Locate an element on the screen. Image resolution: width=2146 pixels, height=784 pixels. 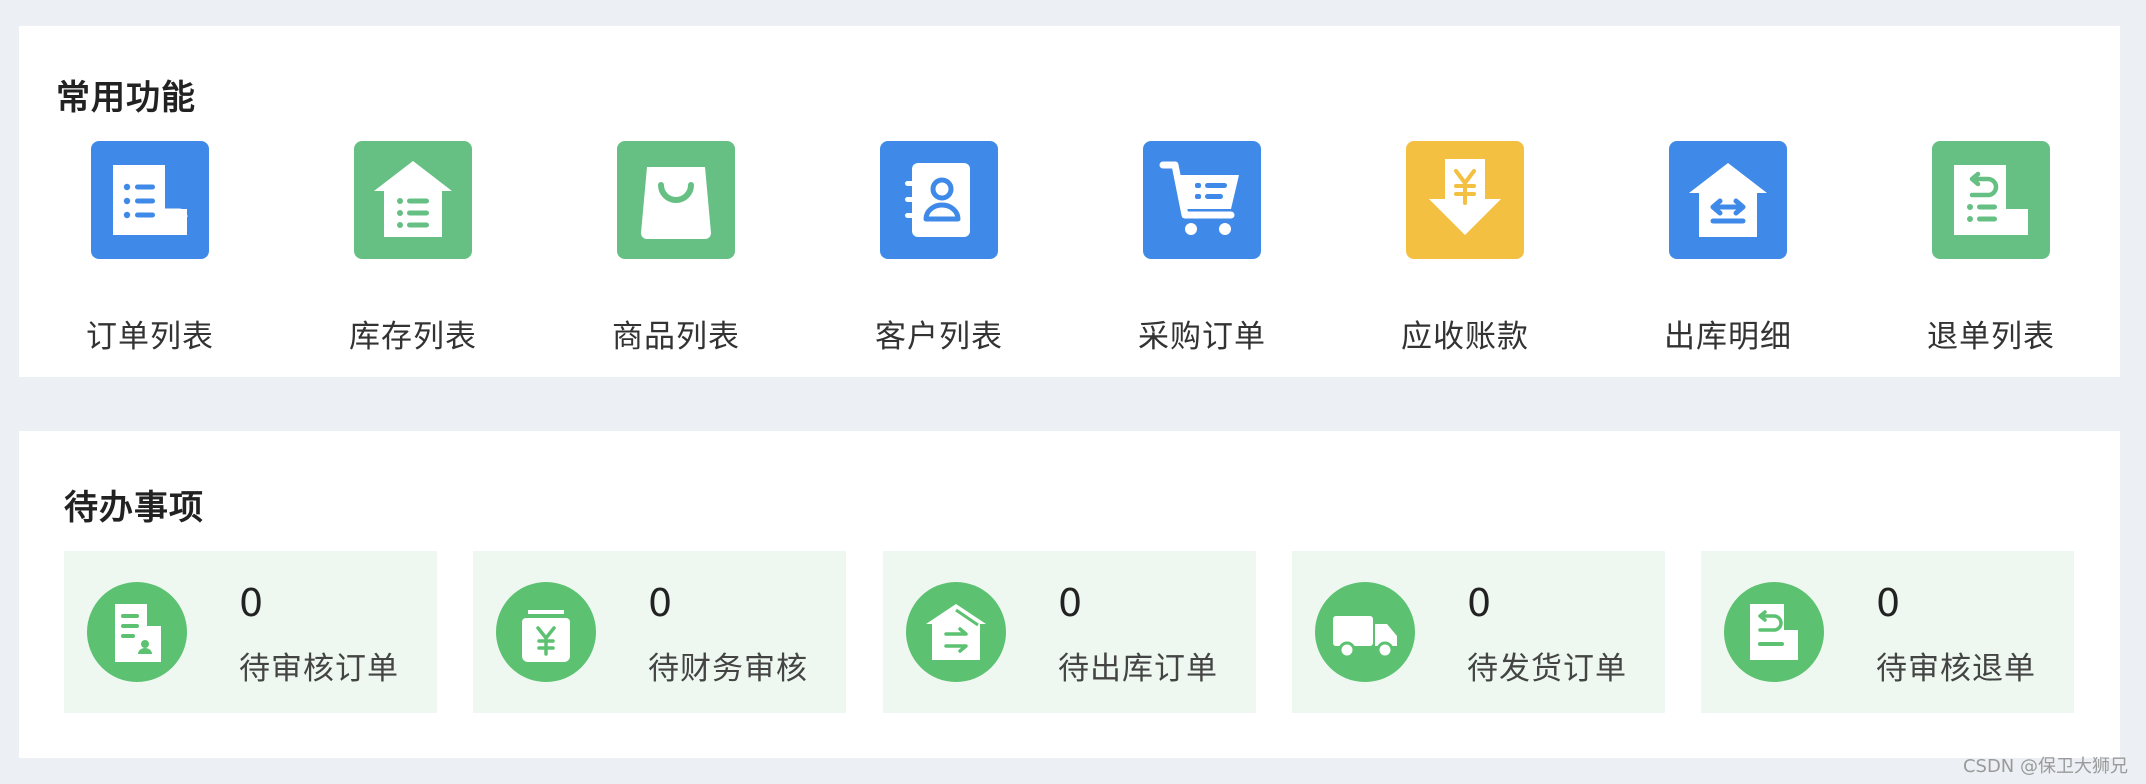
func-label: 退单列表 is located at coordinates (1991, 337).